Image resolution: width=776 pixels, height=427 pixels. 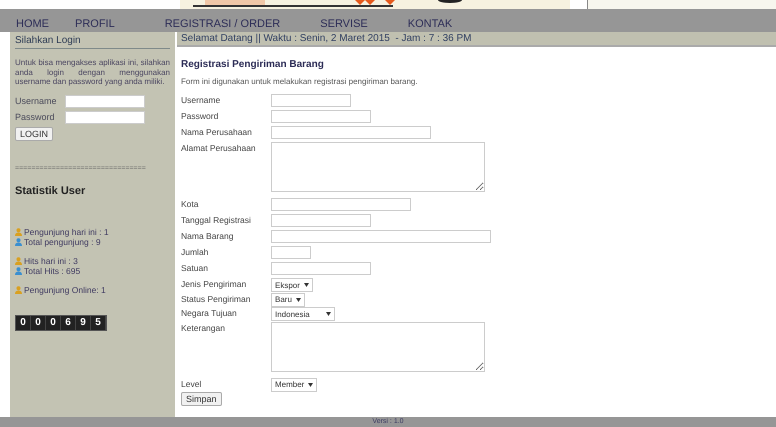 What do you see at coordinates (216, 298) in the screenshot?
I see `field-label: Status Pengiriman` at bounding box center [216, 298].